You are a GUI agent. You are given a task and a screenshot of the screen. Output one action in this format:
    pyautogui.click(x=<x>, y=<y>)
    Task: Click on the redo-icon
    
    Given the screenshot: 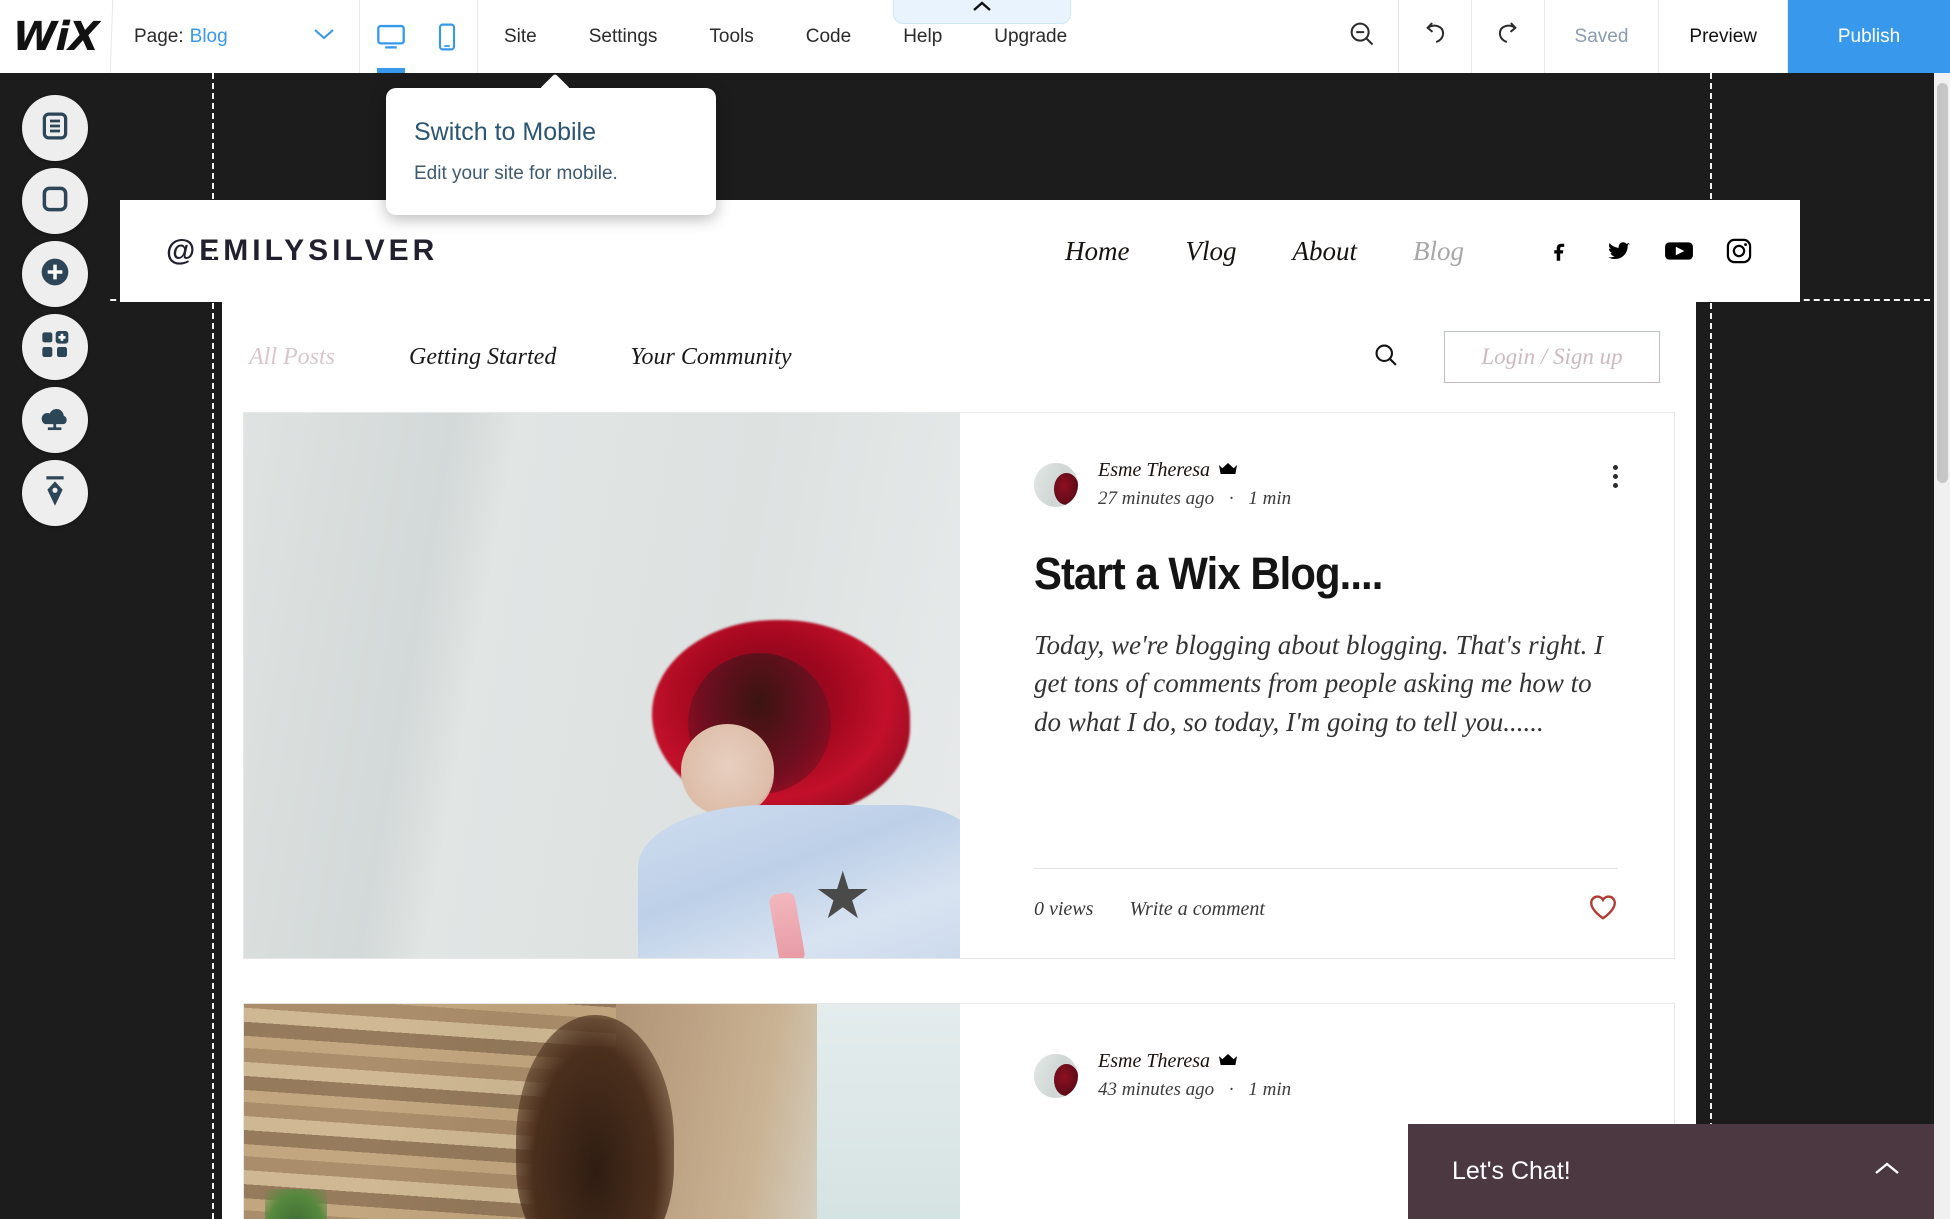 What is the action you would take?
    pyautogui.click(x=1508, y=36)
    